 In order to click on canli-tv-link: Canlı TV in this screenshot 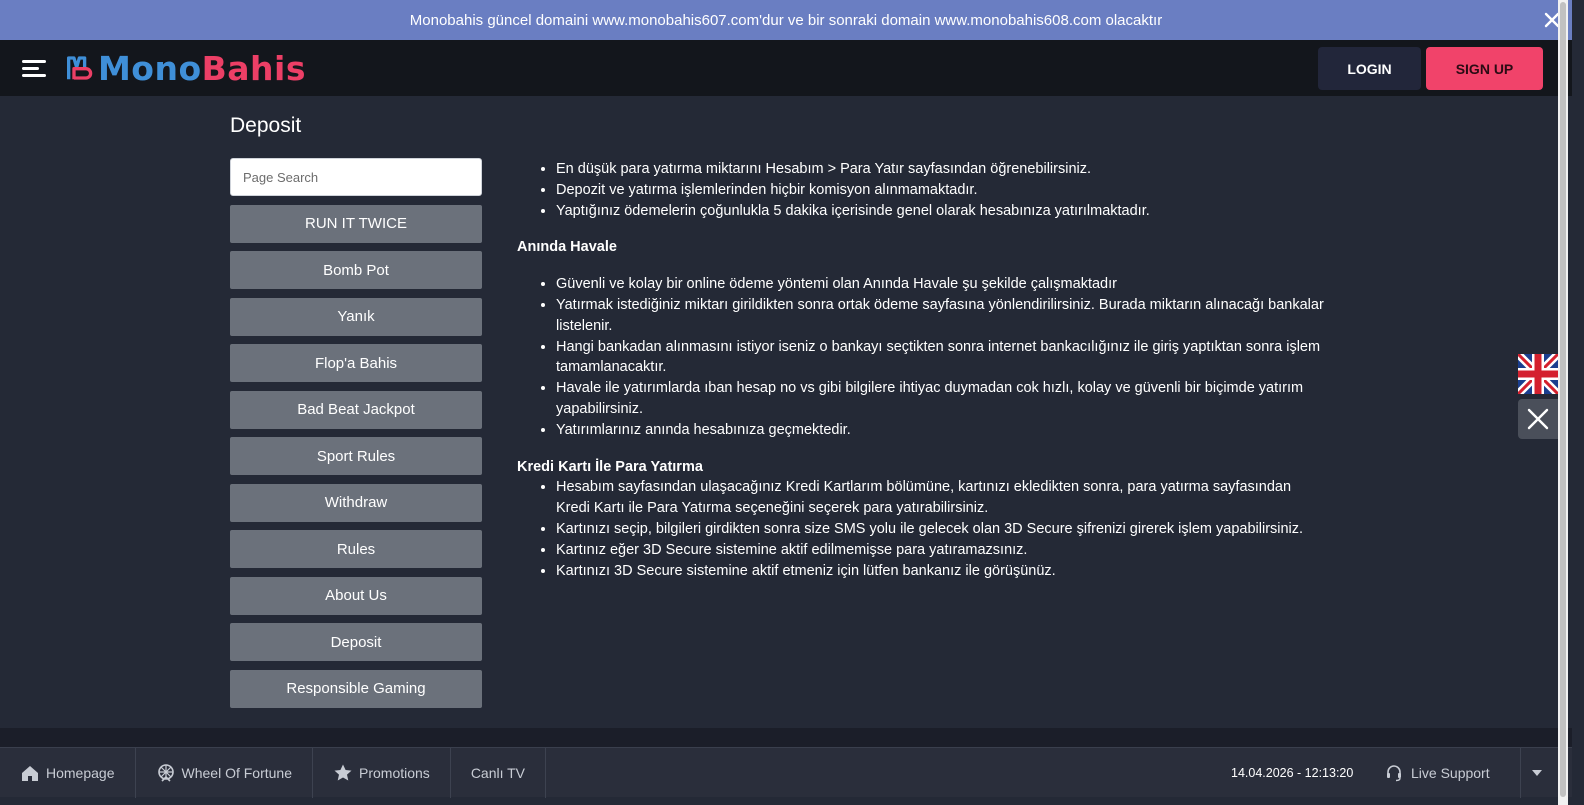, I will do `click(499, 772)`.